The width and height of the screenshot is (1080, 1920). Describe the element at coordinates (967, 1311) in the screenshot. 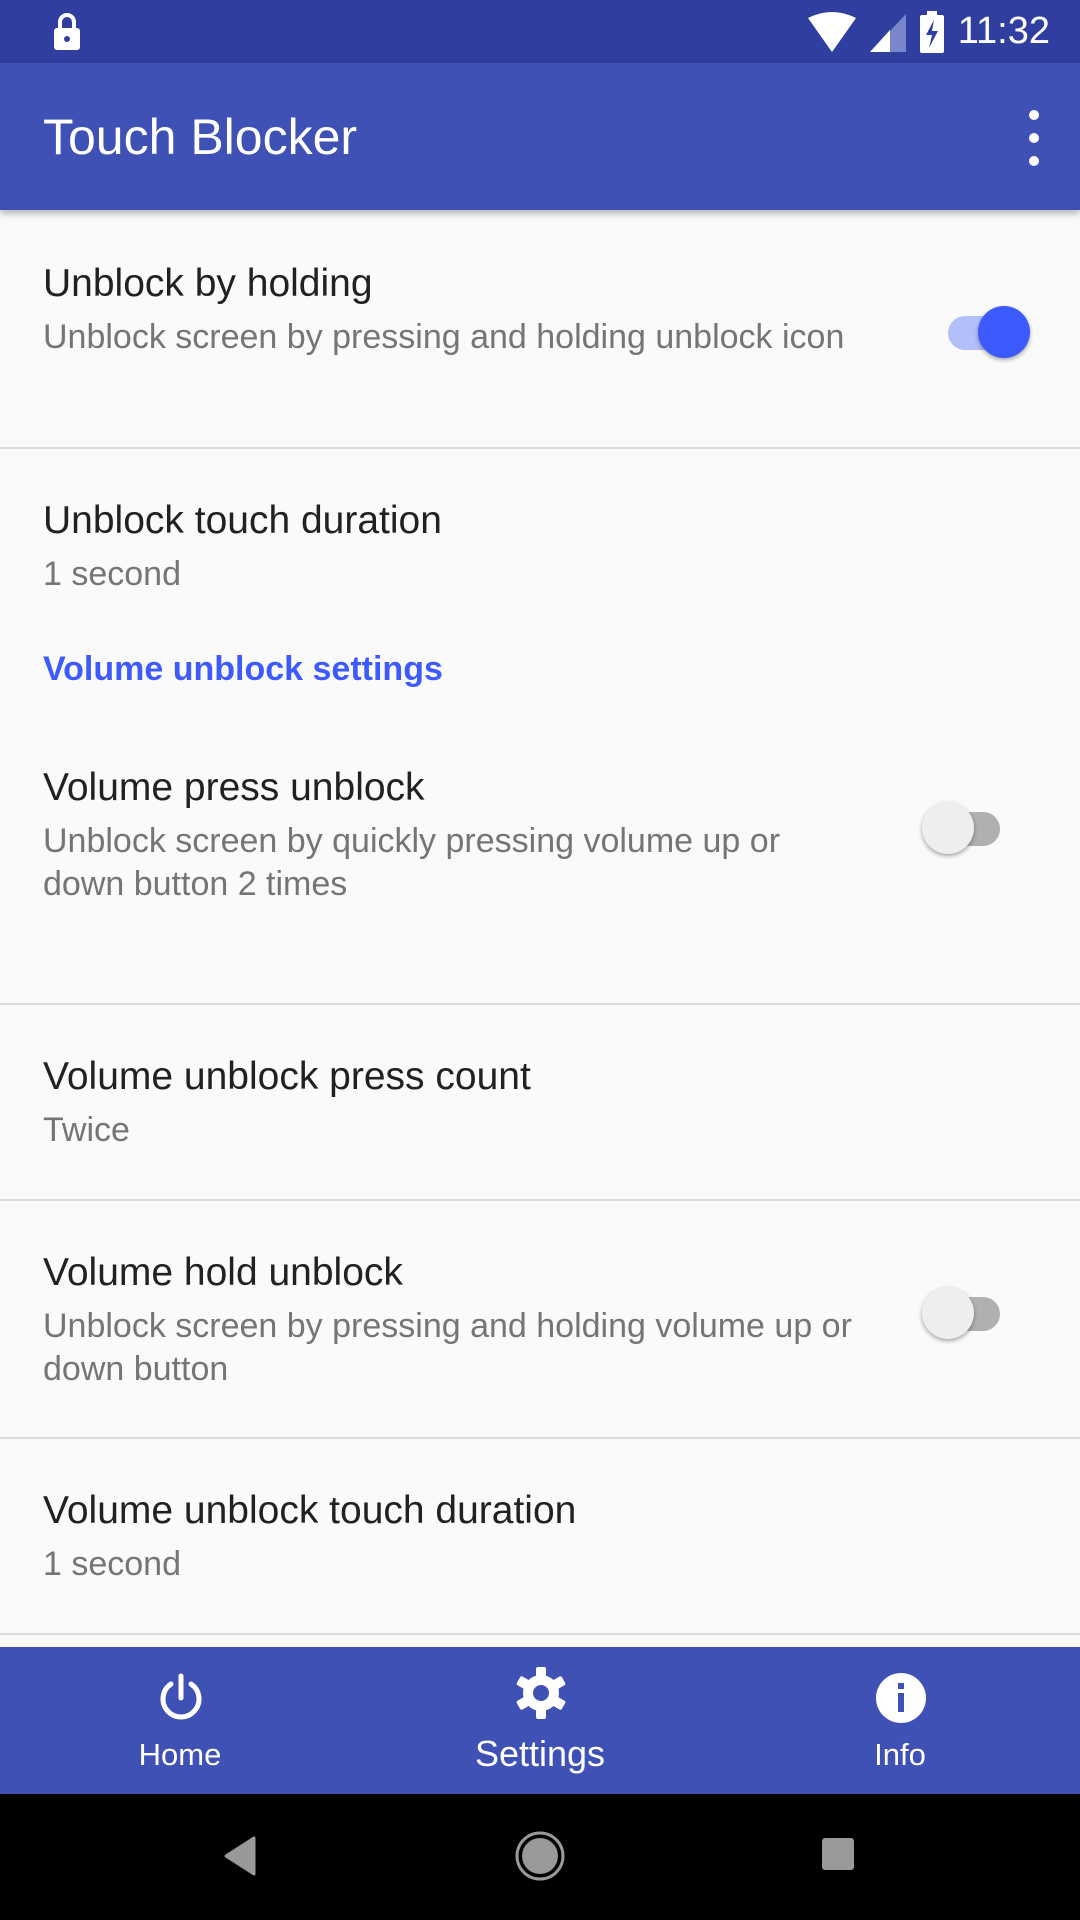

I see `volume-hold-unblock-toggle` at that location.